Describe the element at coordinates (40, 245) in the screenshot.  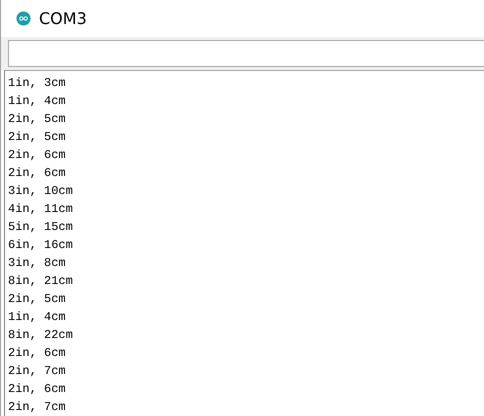
I see `output-line: 6in, 16cm` at that location.